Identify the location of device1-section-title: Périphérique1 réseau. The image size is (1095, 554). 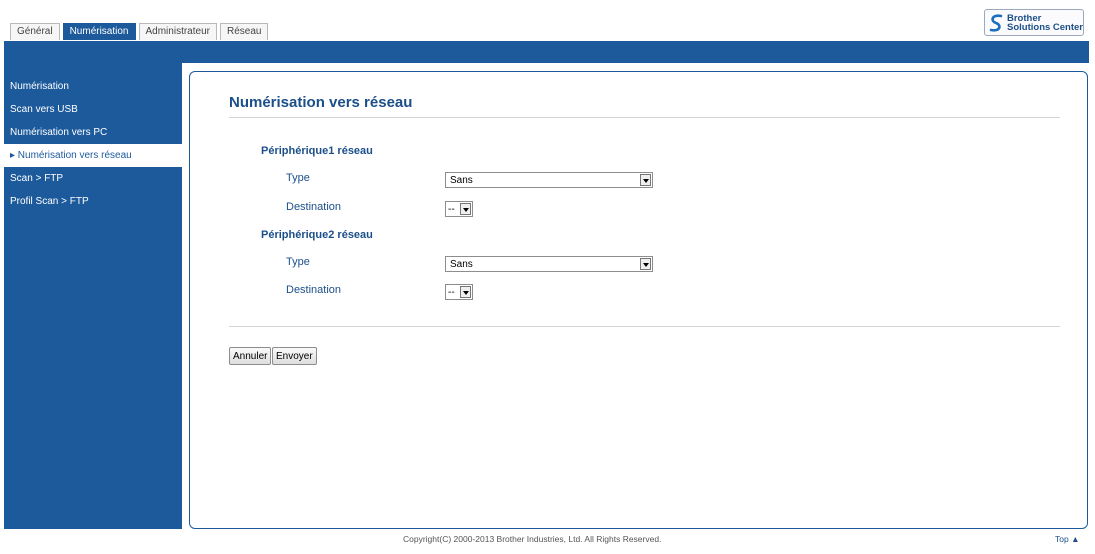
(317, 151).